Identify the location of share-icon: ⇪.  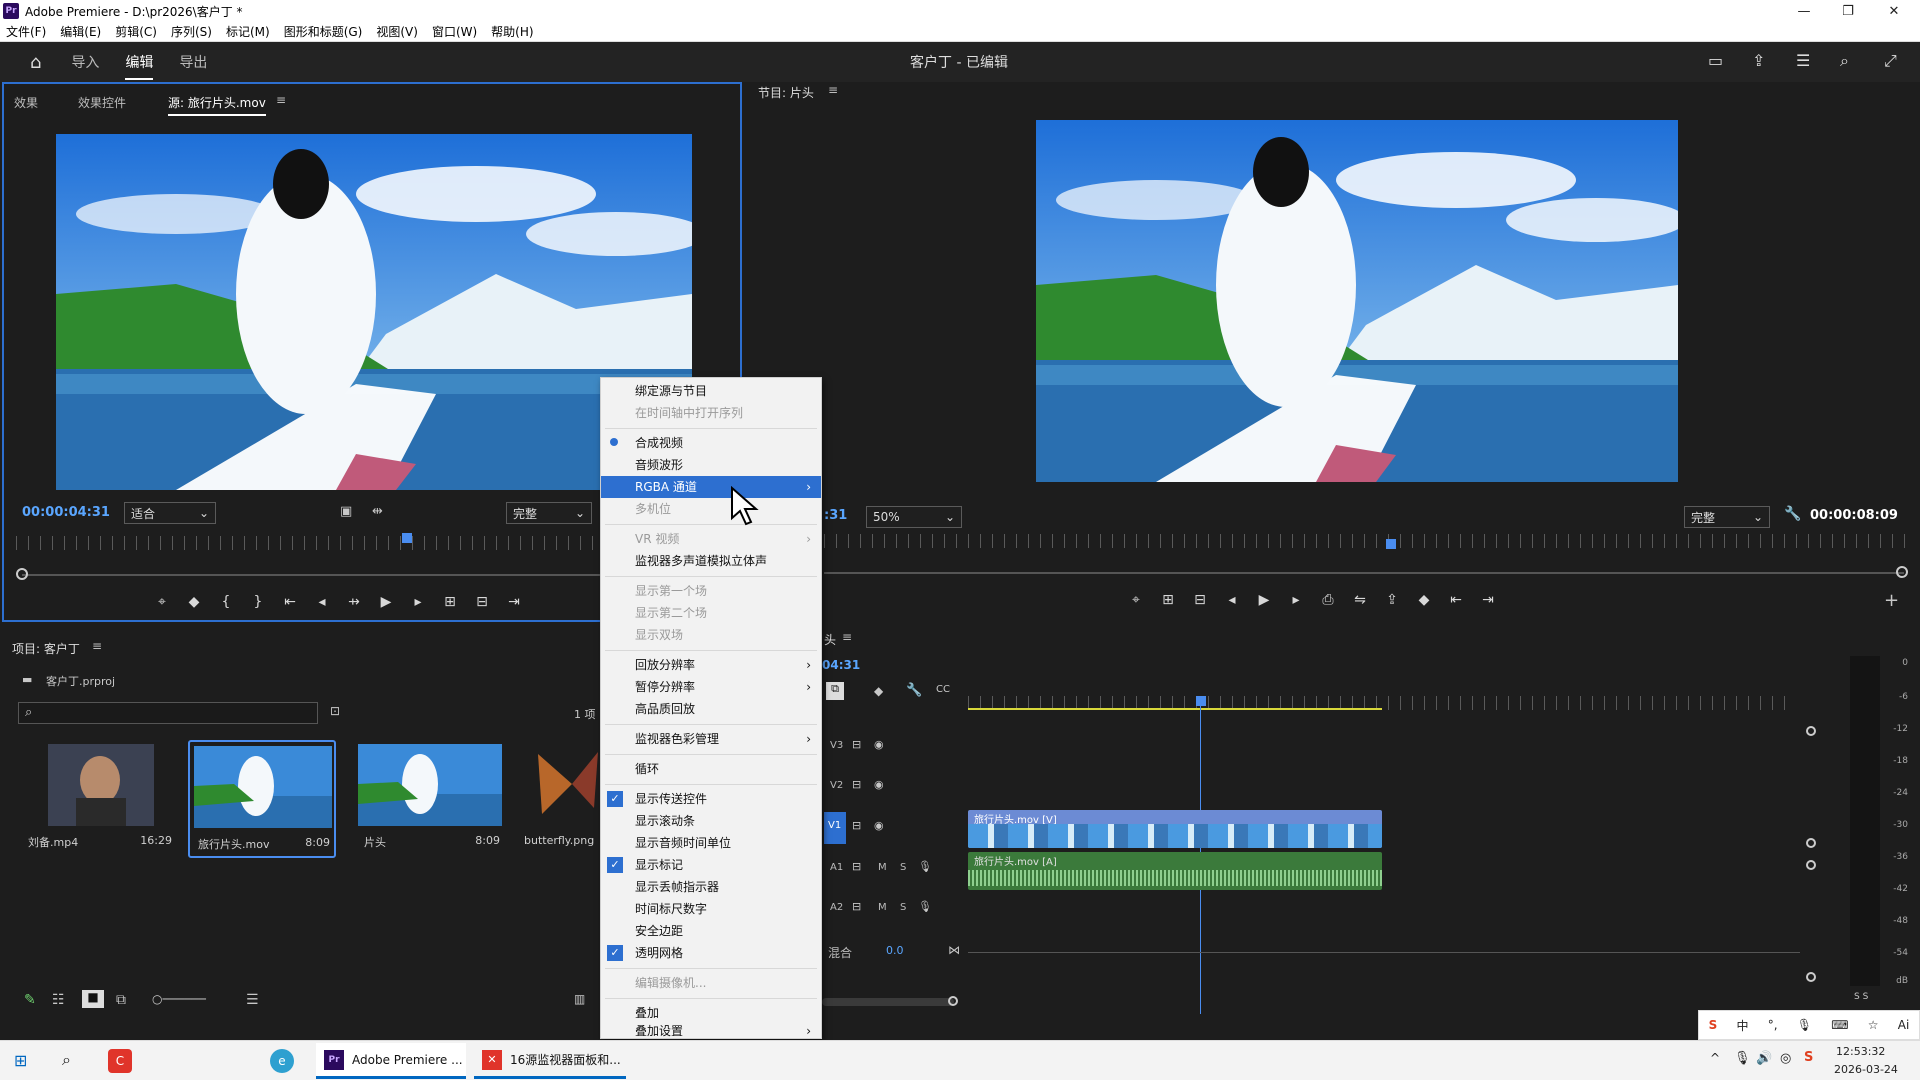
(1758, 60).